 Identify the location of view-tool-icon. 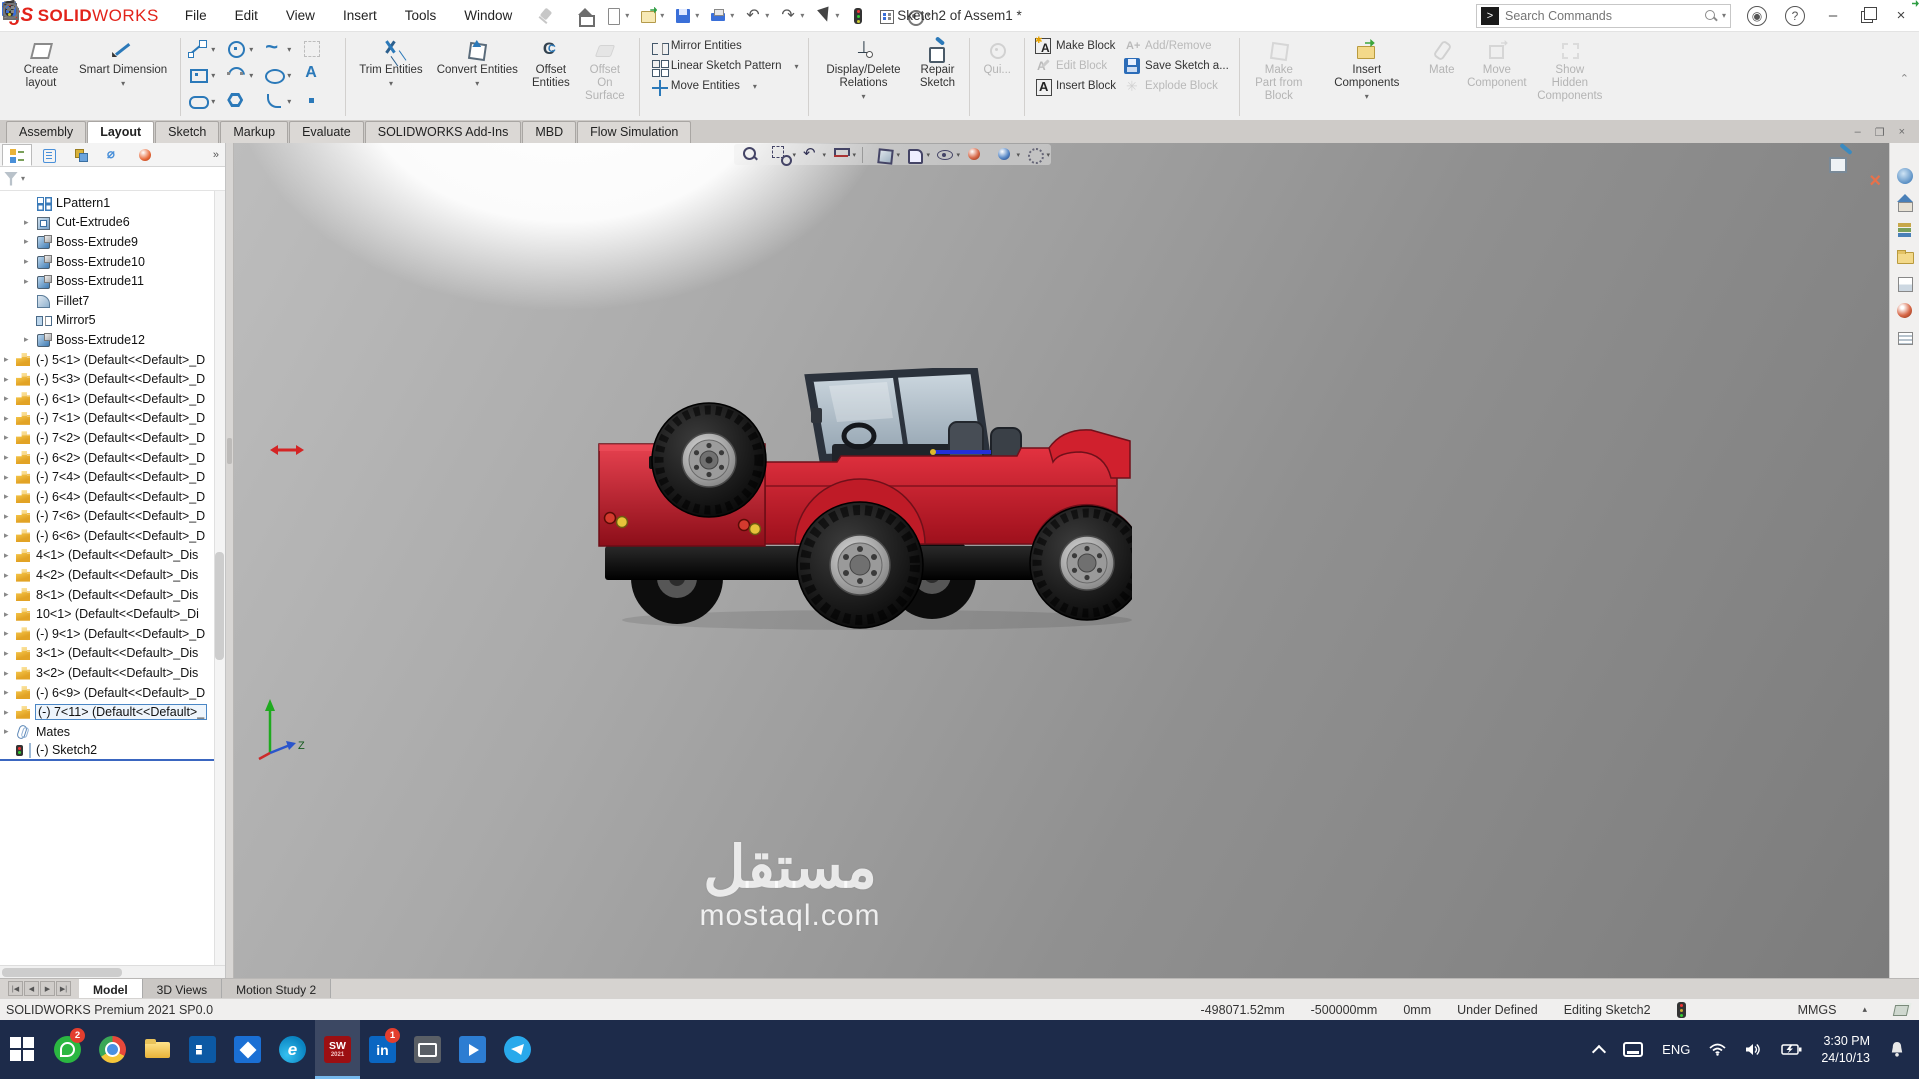
(974, 154).